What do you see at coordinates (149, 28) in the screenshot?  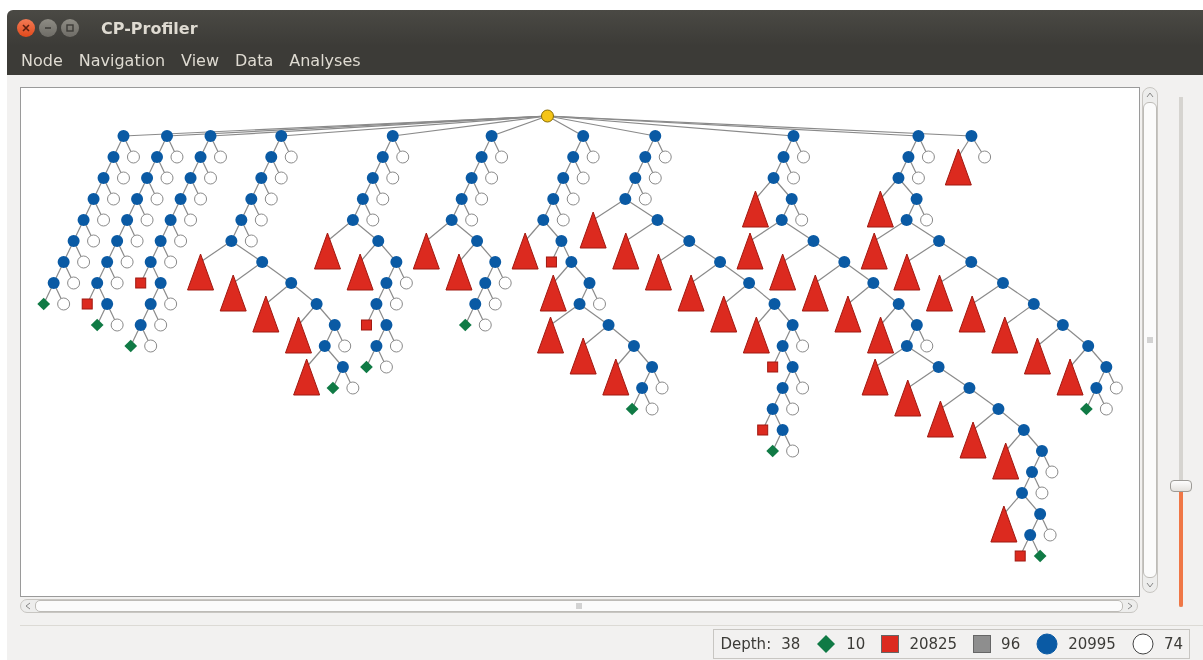 I see `window-title: CP-Profiler` at bounding box center [149, 28].